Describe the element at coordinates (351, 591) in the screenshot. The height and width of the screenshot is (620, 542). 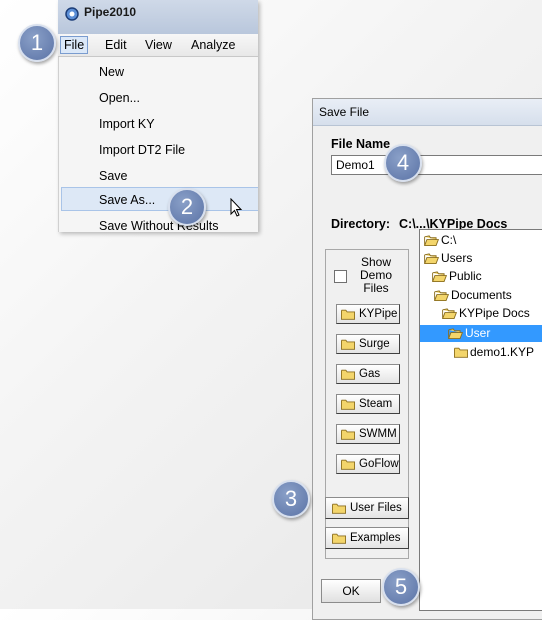
I see `ok-button: OK` at that location.